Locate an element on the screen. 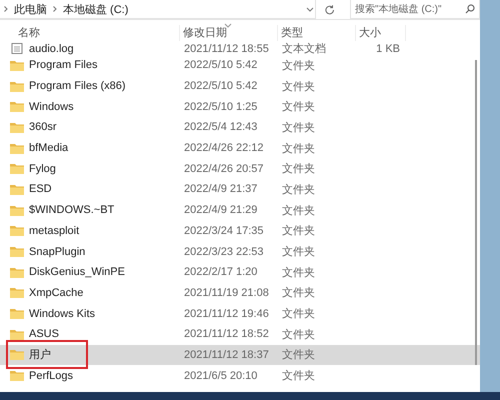 This screenshot has width=500, height=400. file-name: bfMedia is located at coordinates (48, 148).